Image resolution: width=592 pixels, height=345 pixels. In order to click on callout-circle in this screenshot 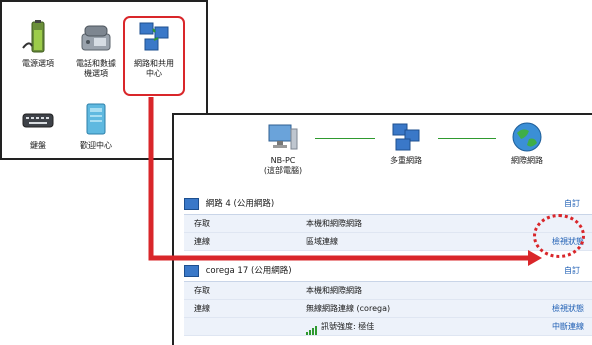, I will do `click(559, 236)`.